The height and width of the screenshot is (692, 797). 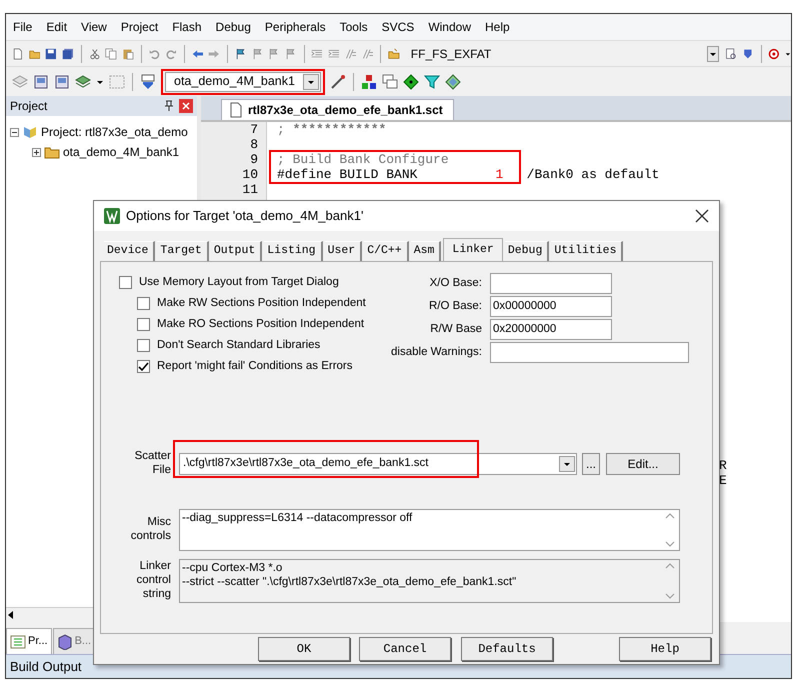 What do you see at coordinates (83, 82) in the screenshot?
I see `layers-icon` at bounding box center [83, 82].